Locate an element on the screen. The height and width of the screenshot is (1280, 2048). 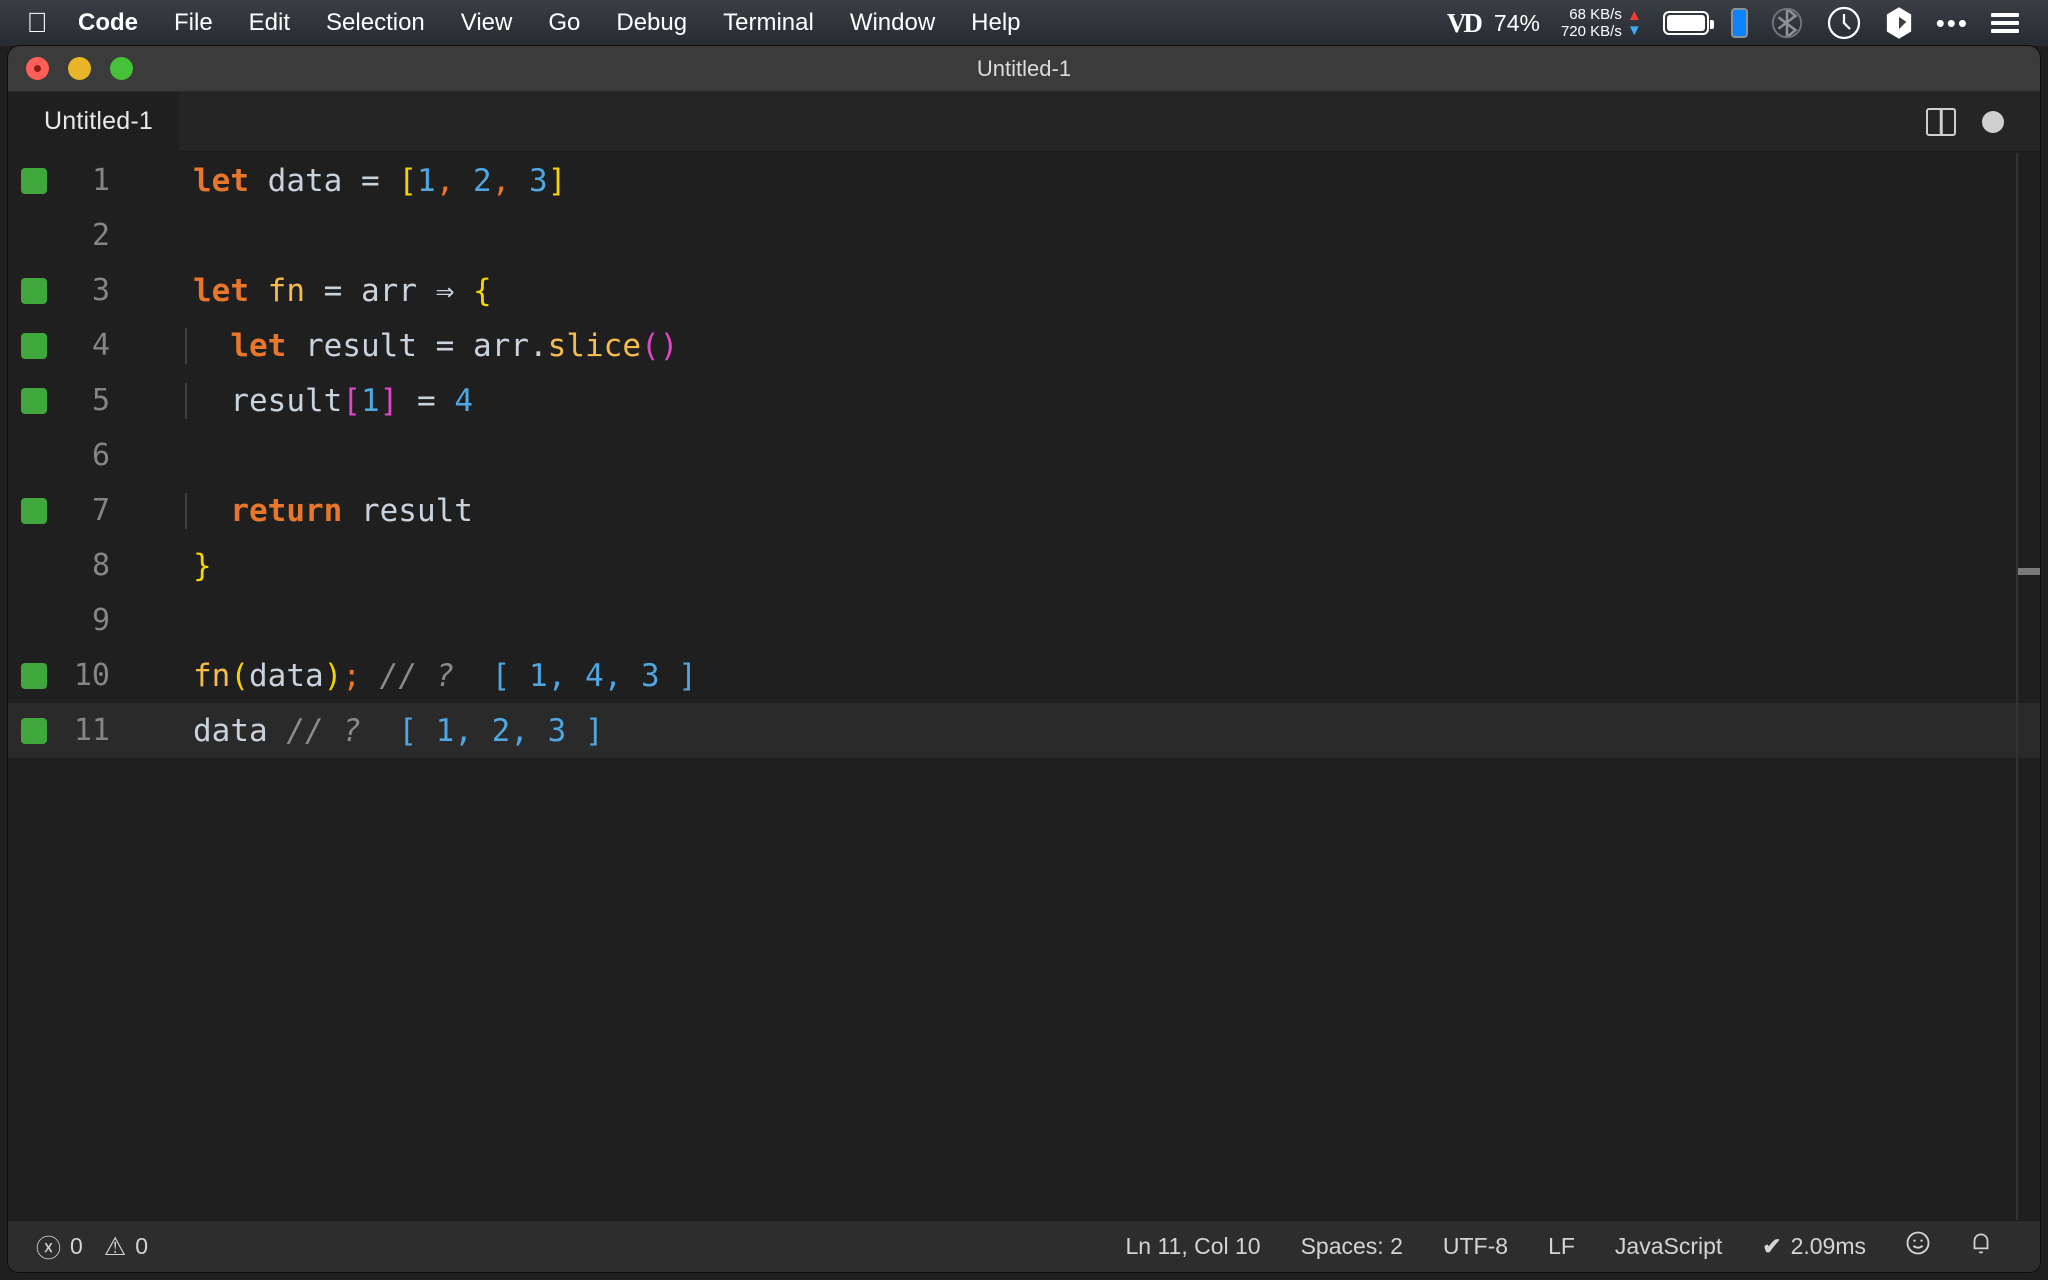
code-token: arr is located at coordinates (389, 290).